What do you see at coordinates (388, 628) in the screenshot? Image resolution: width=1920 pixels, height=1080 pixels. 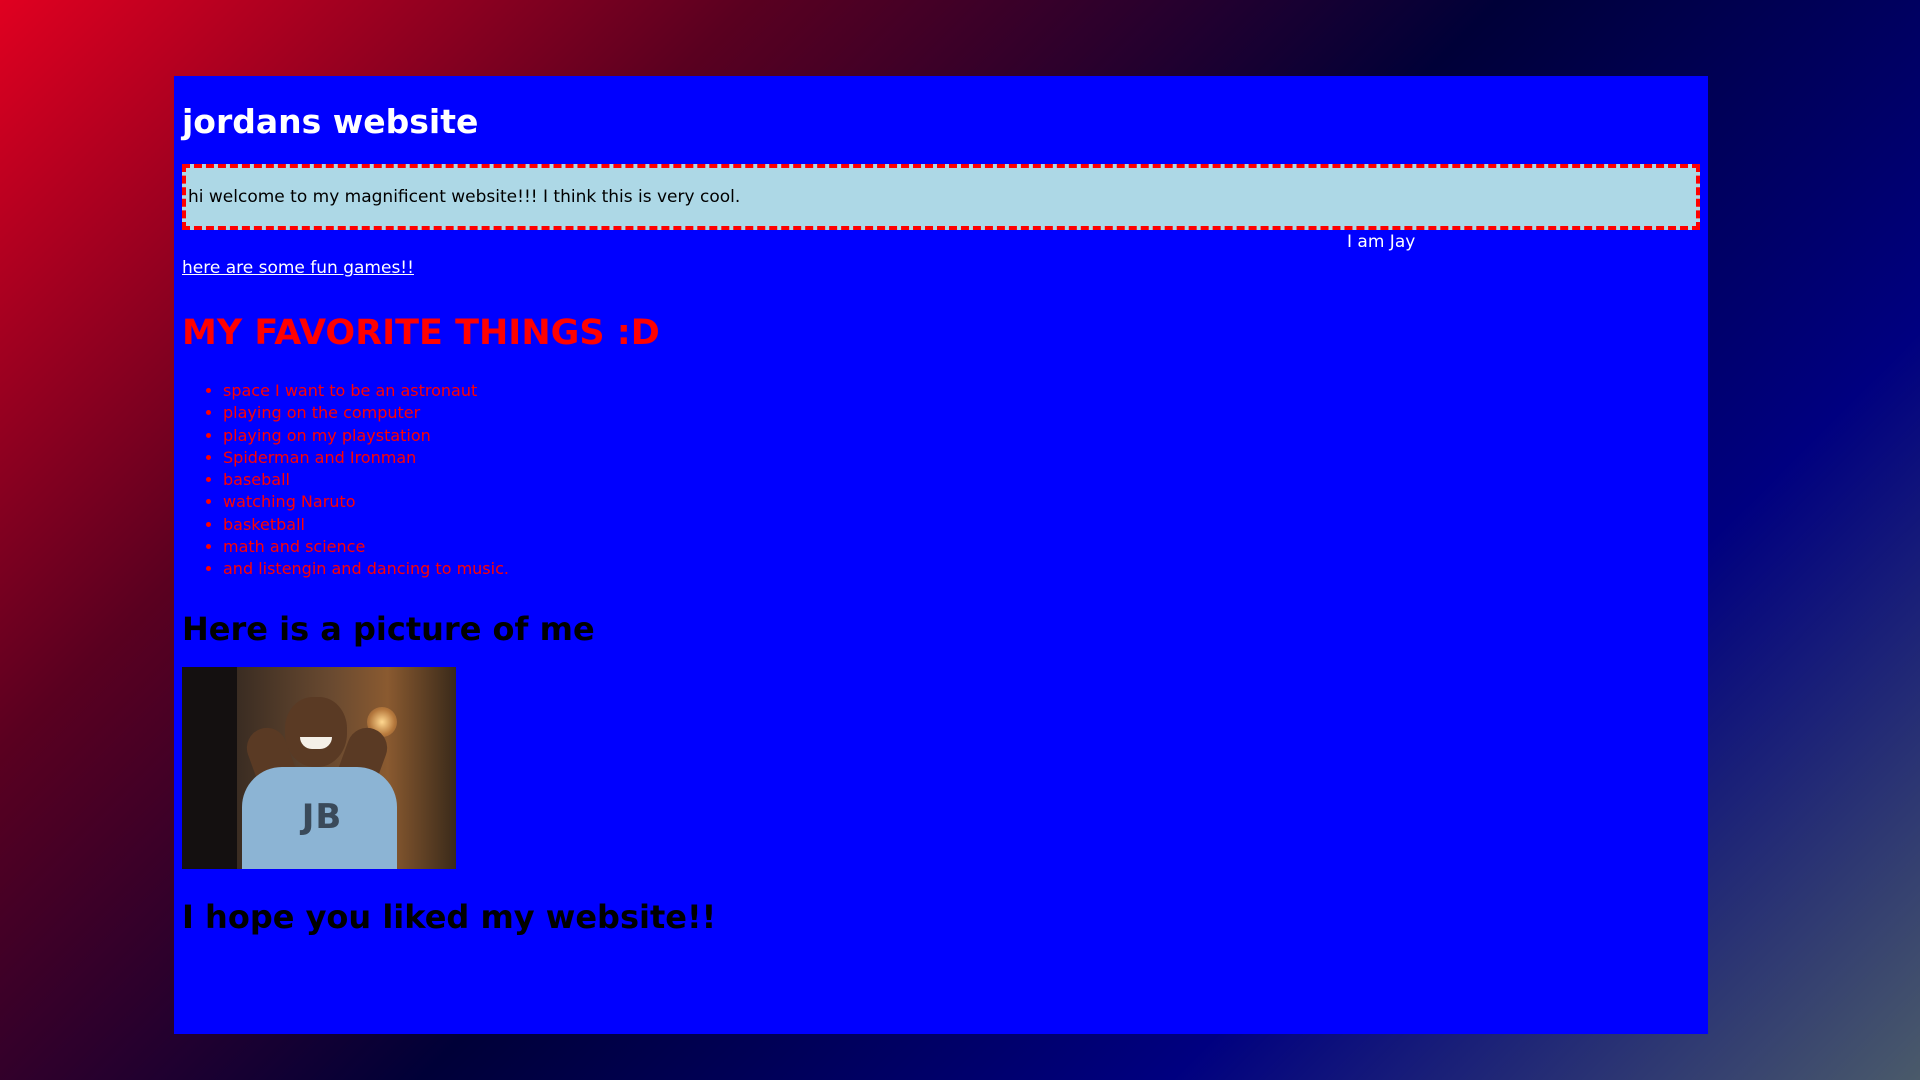 I see `picture-heading: Here is a picture of me` at bounding box center [388, 628].